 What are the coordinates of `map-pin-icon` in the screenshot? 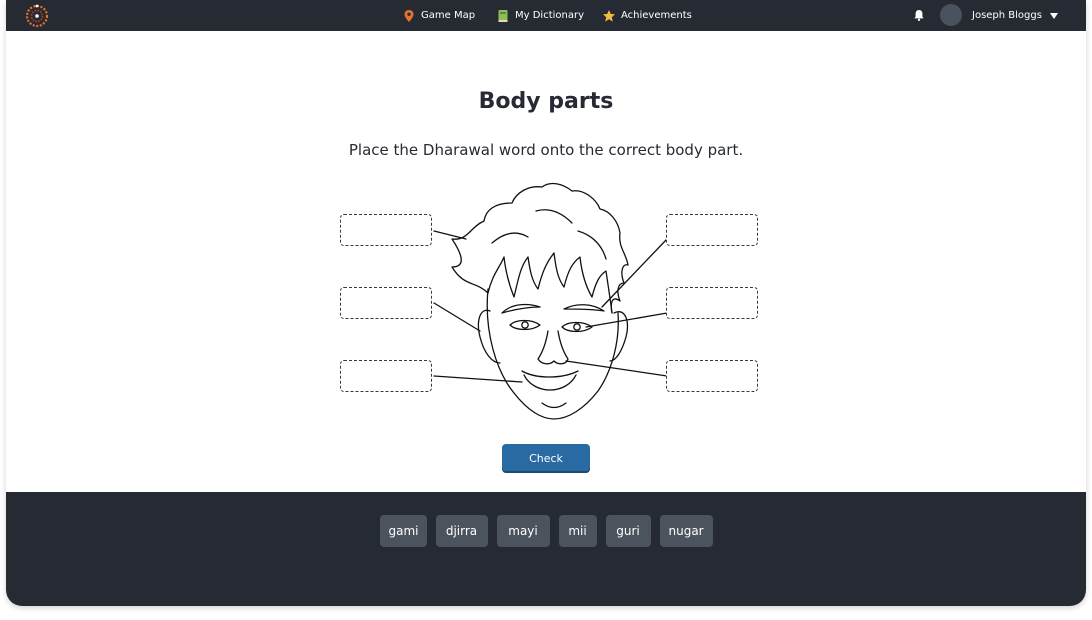 It's located at (409, 15).